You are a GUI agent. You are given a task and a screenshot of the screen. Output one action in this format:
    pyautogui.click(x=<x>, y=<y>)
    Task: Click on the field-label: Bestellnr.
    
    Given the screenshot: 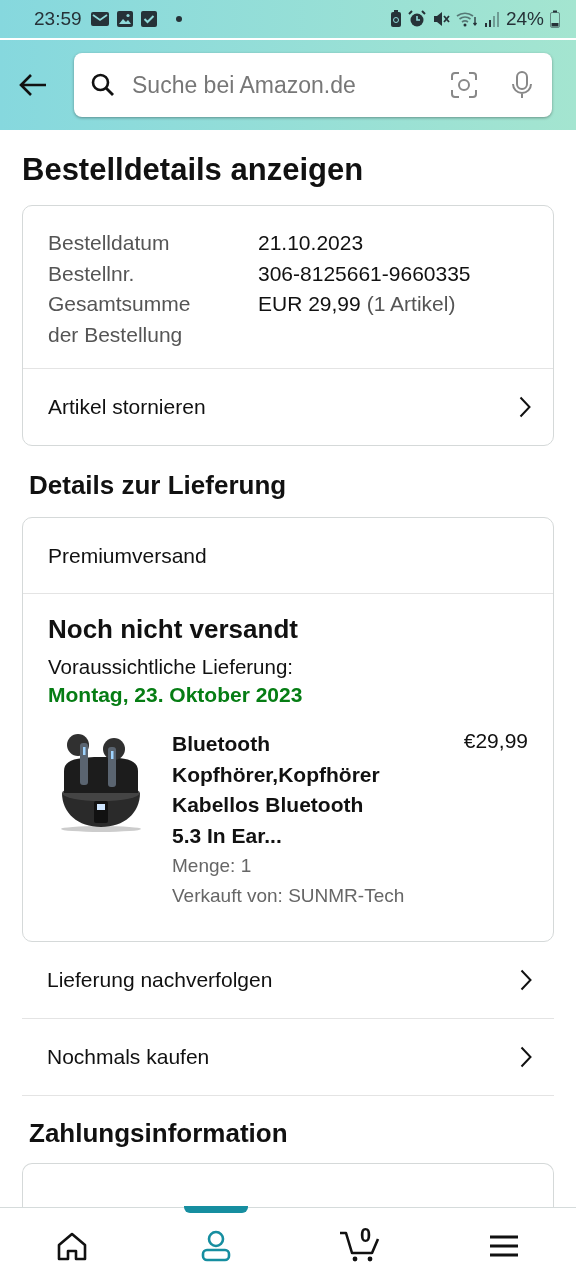 What is the action you would take?
    pyautogui.click(x=92, y=273)
    